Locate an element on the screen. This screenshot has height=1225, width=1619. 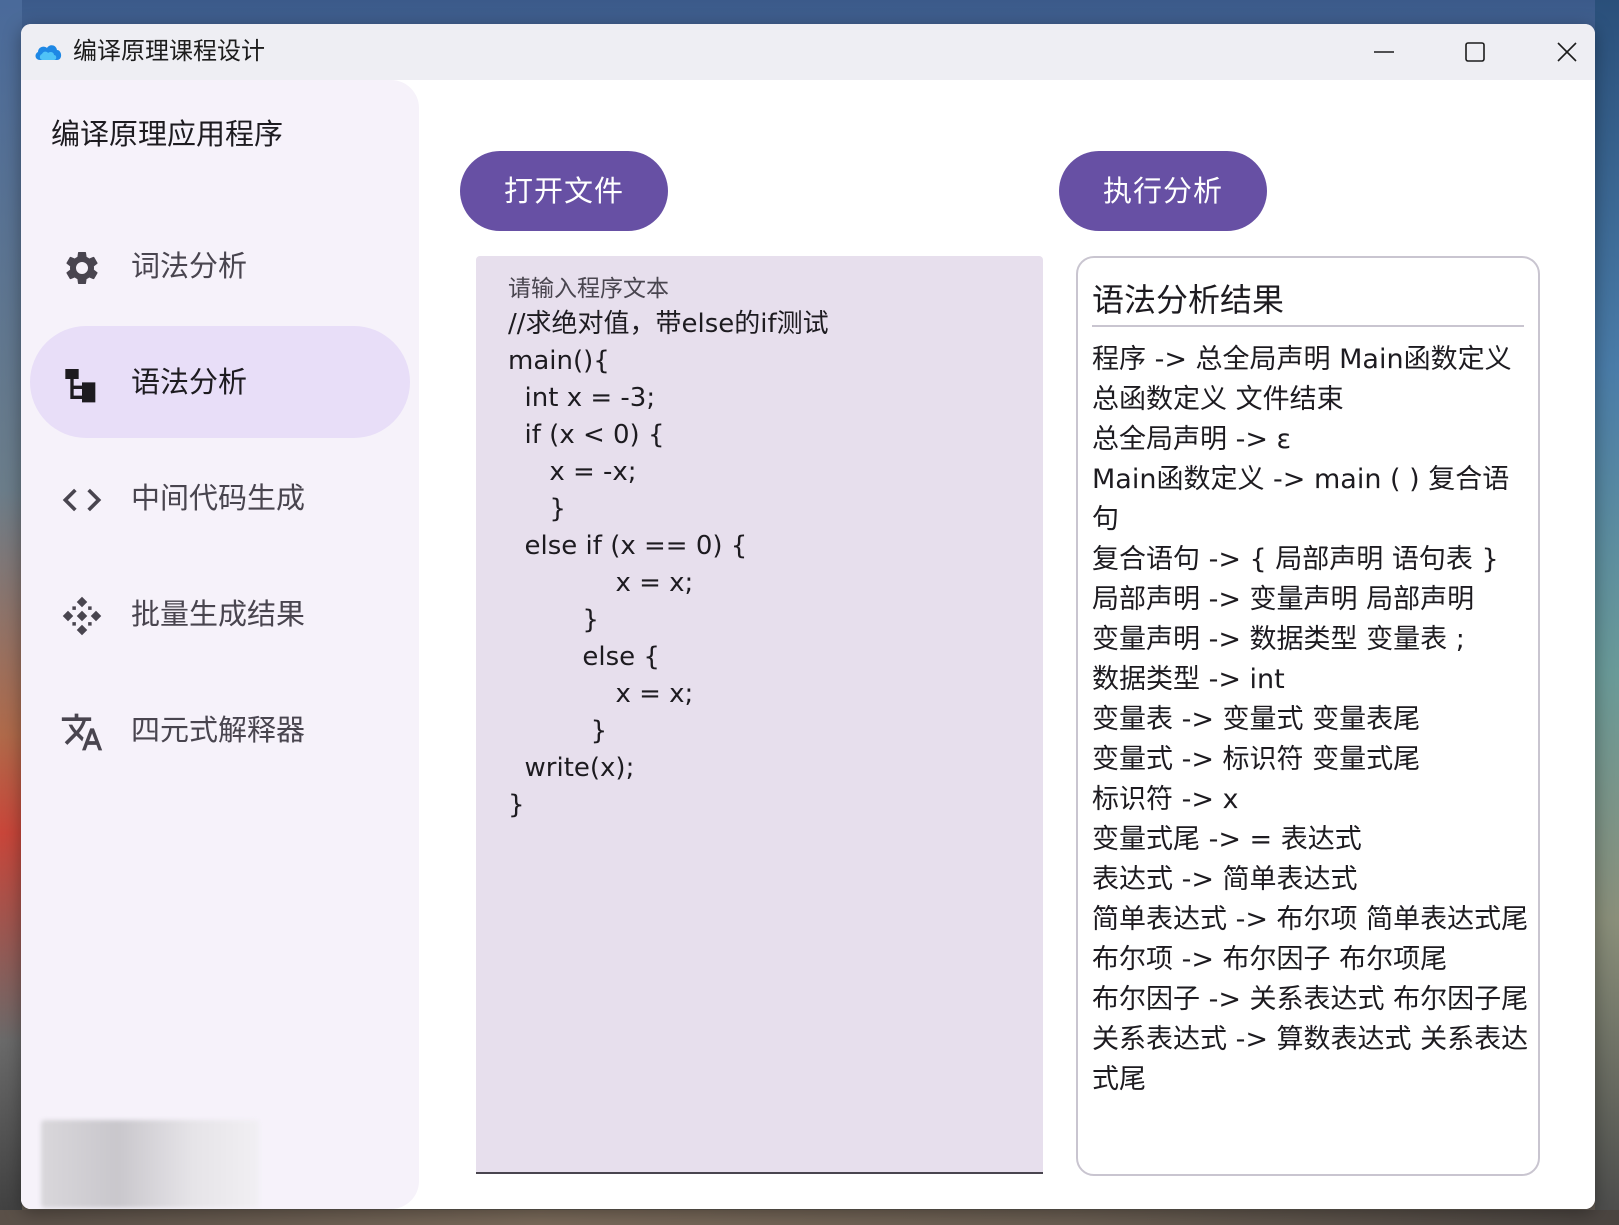
nav-label-batch: 批量生成结果 is located at coordinates (218, 614).